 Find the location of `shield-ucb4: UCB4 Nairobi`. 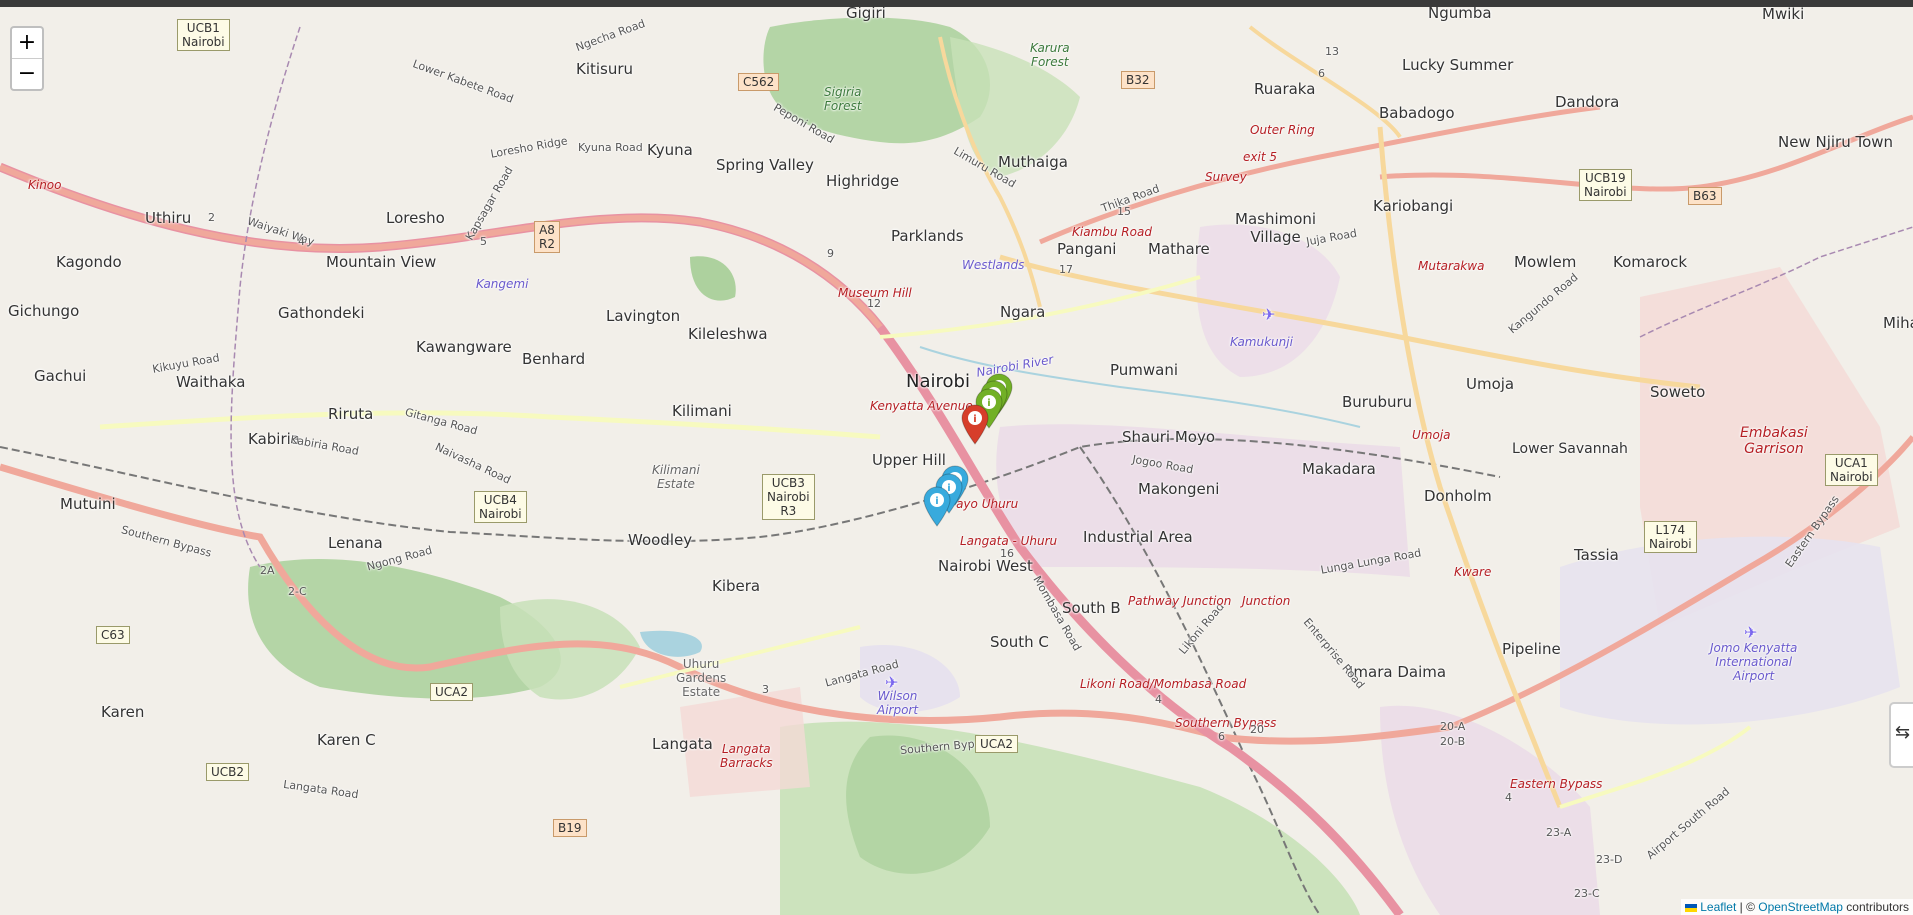

shield-ucb4: UCB4 Nairobi is located at coordinates (500, 507).